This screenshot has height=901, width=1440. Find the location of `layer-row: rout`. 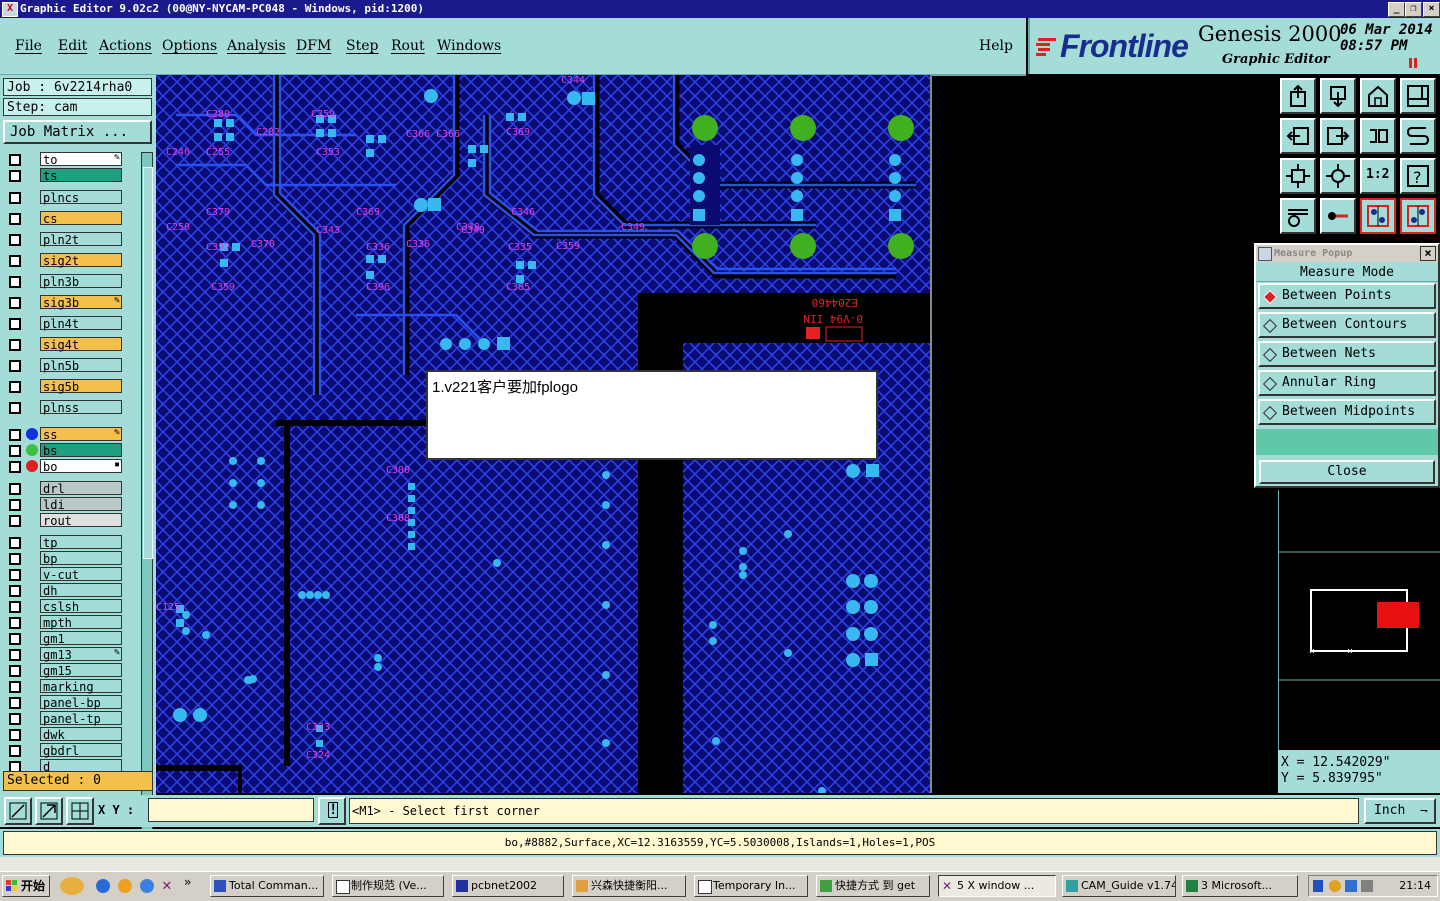

layer-row: rout is located at coordinates (72, 520).